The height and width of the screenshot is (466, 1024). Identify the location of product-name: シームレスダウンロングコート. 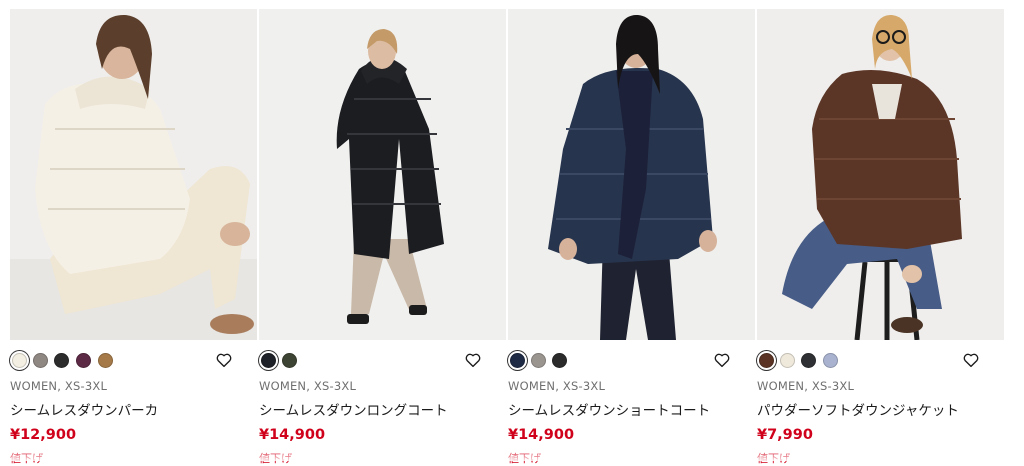
(353, 409).